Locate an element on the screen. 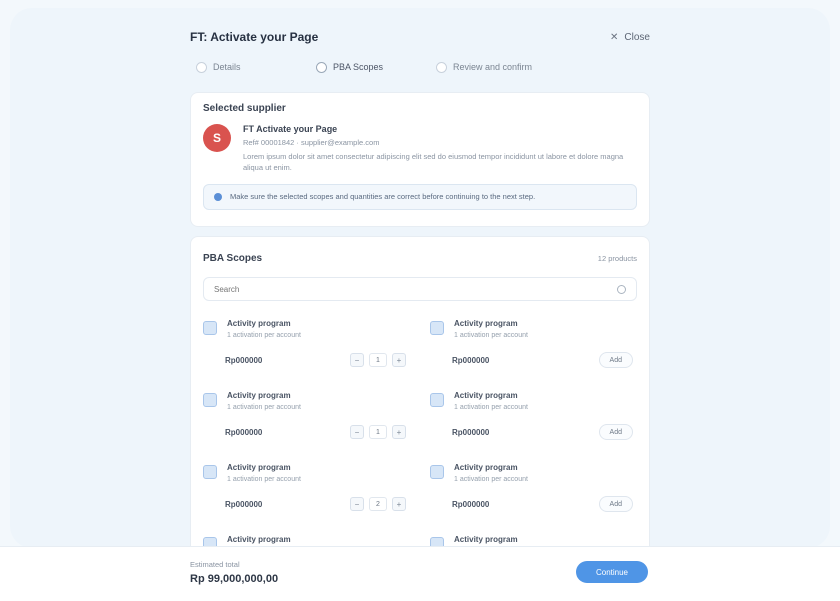 The width and height of the screenshot is (840, 601). close-button: ✕ Close is located at coordinates (630, 37).